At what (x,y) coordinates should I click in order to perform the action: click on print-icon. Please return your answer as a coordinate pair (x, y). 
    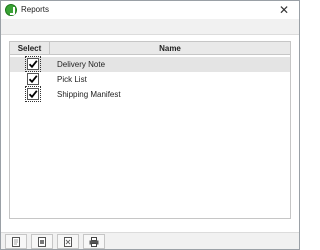
    Looking at the image, I should click on (94, 241).